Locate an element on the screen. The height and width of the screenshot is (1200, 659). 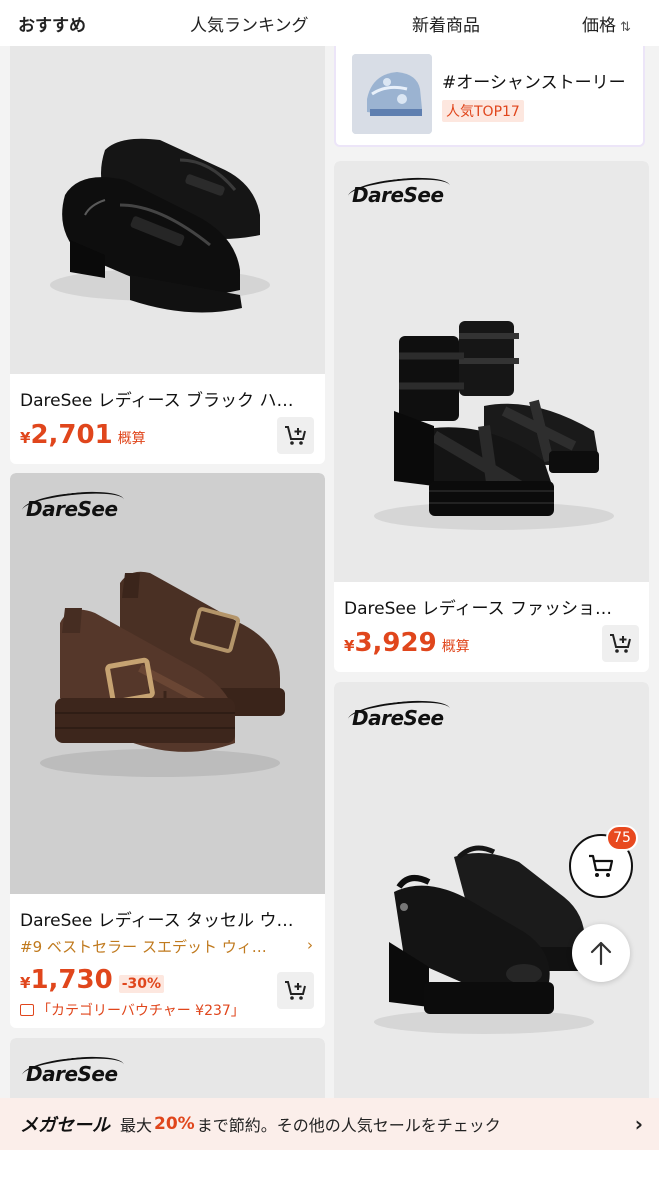
price-value: 2,701 is located at coordinates (71, 435).